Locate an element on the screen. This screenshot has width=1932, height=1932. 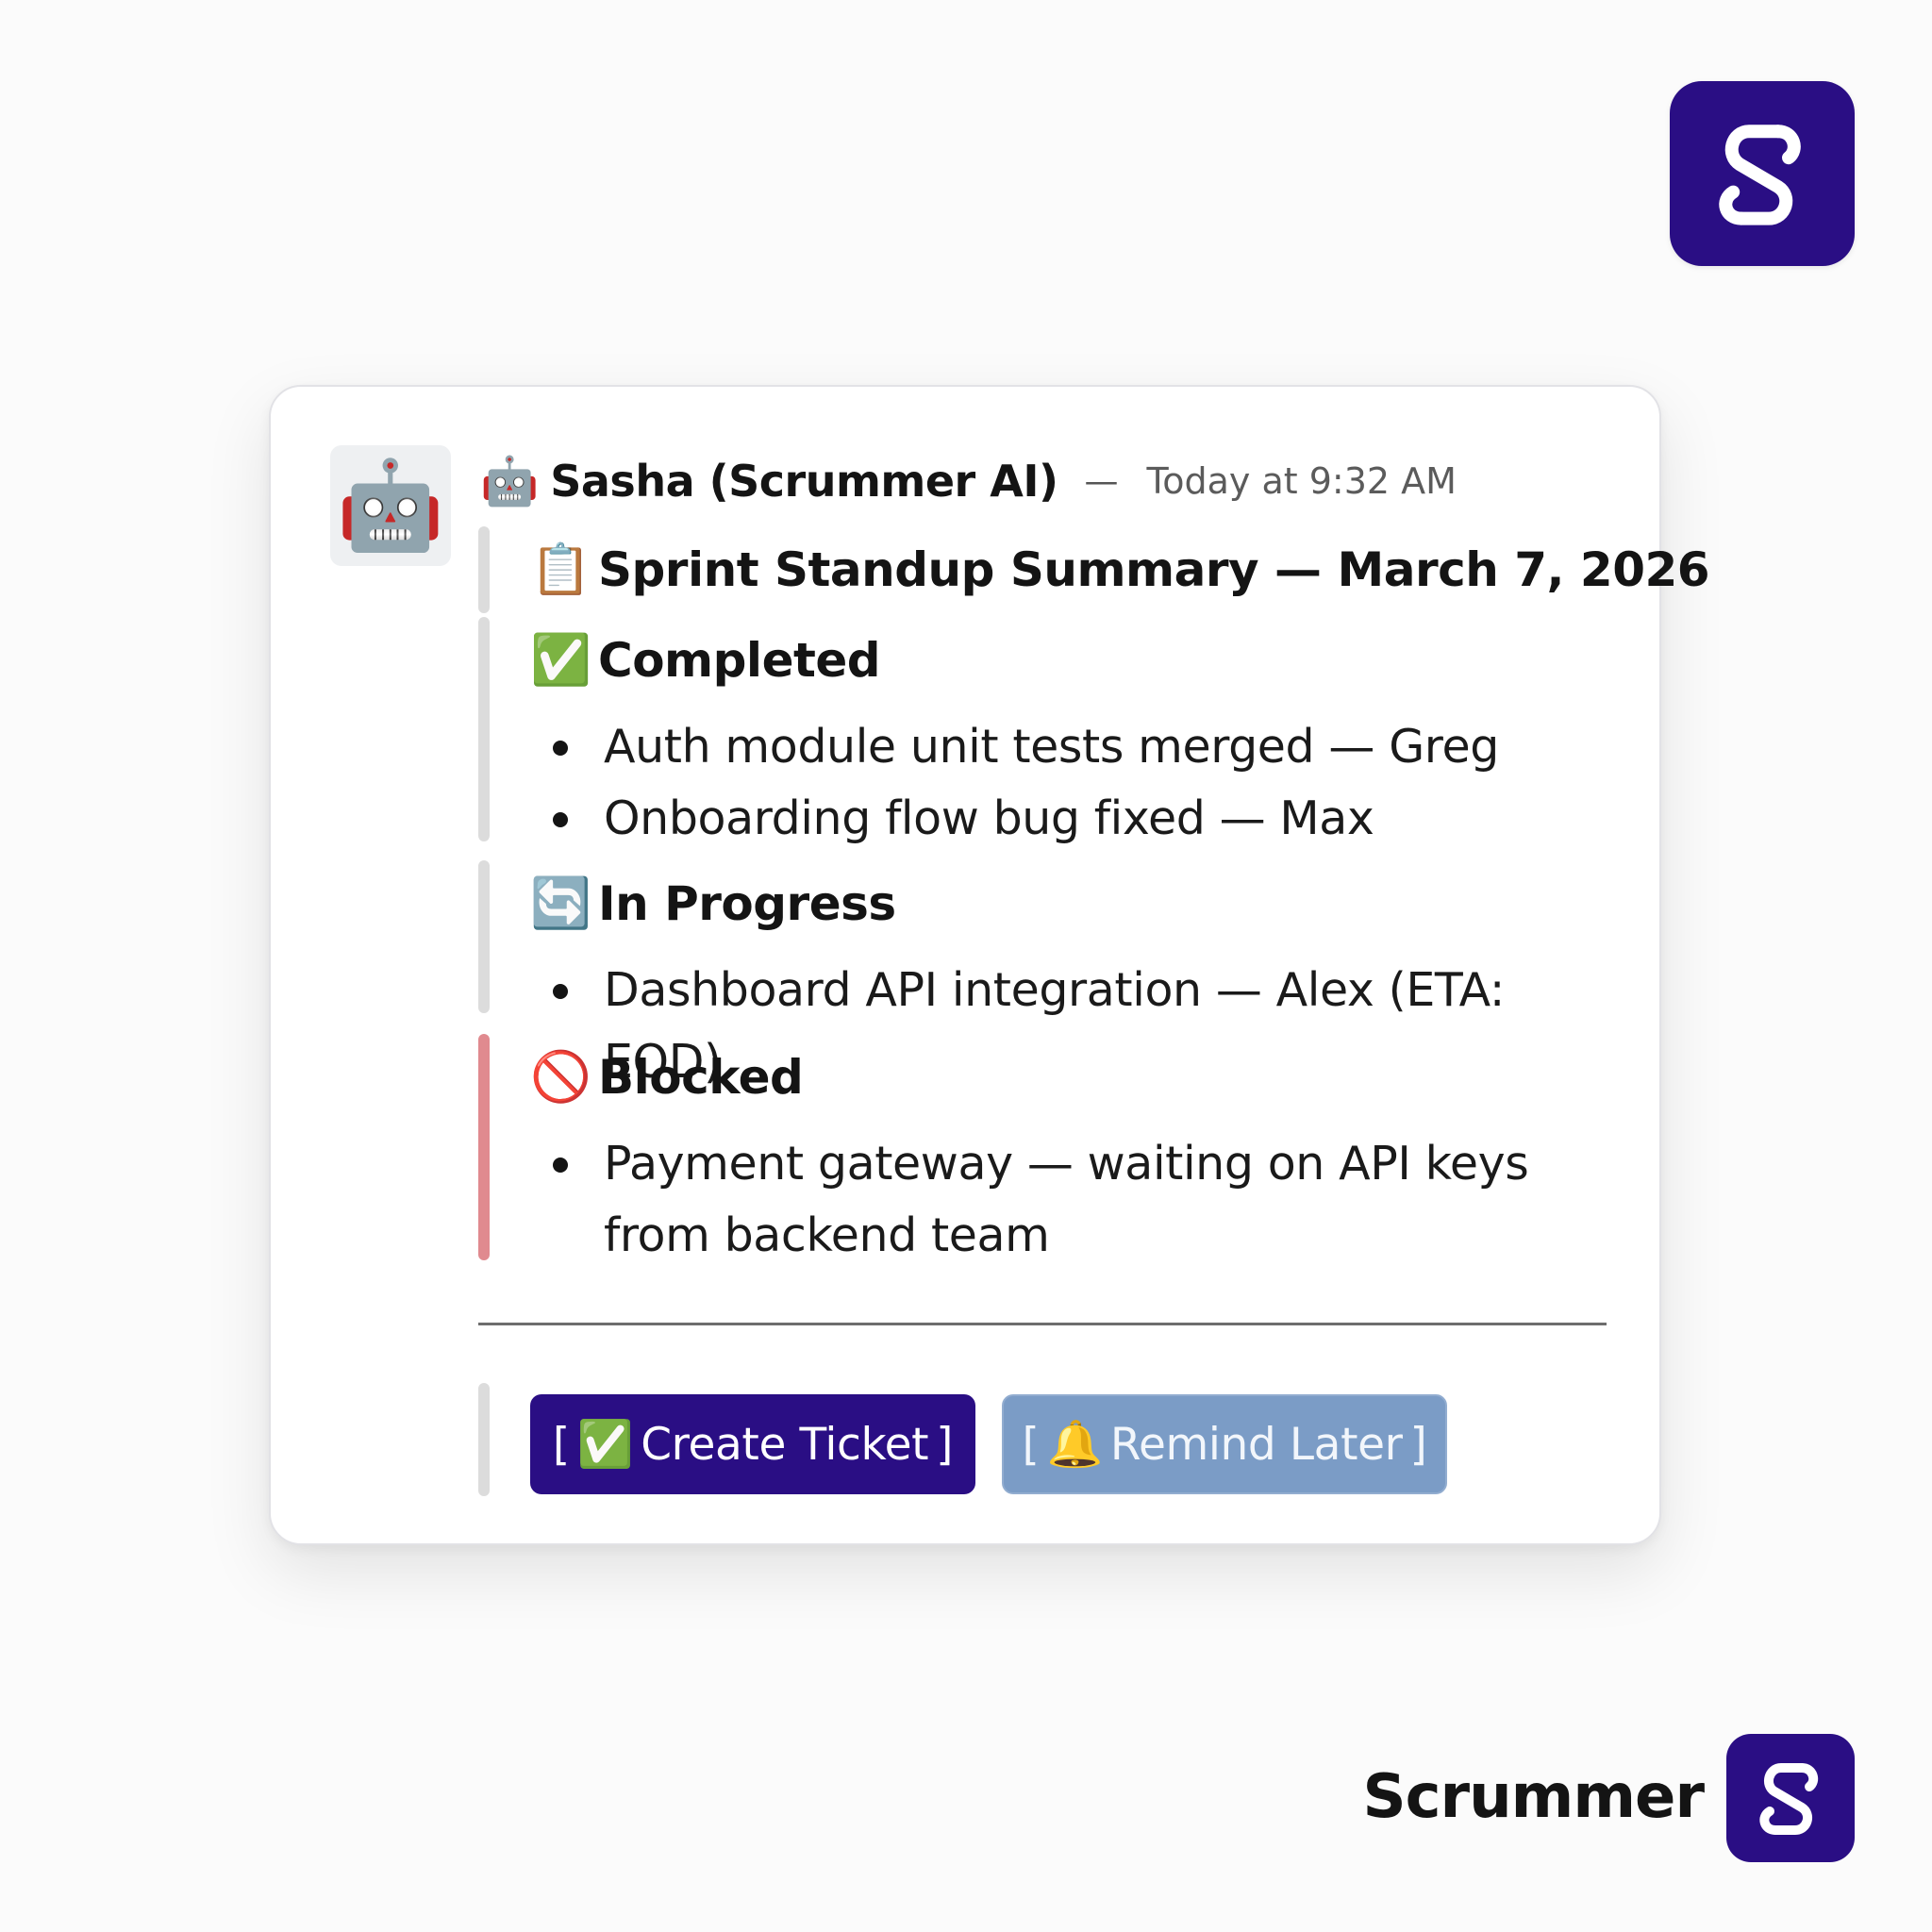
create-ticket-button: [ ✅ Create Ticket ] is located at coordinates (752, 1444).